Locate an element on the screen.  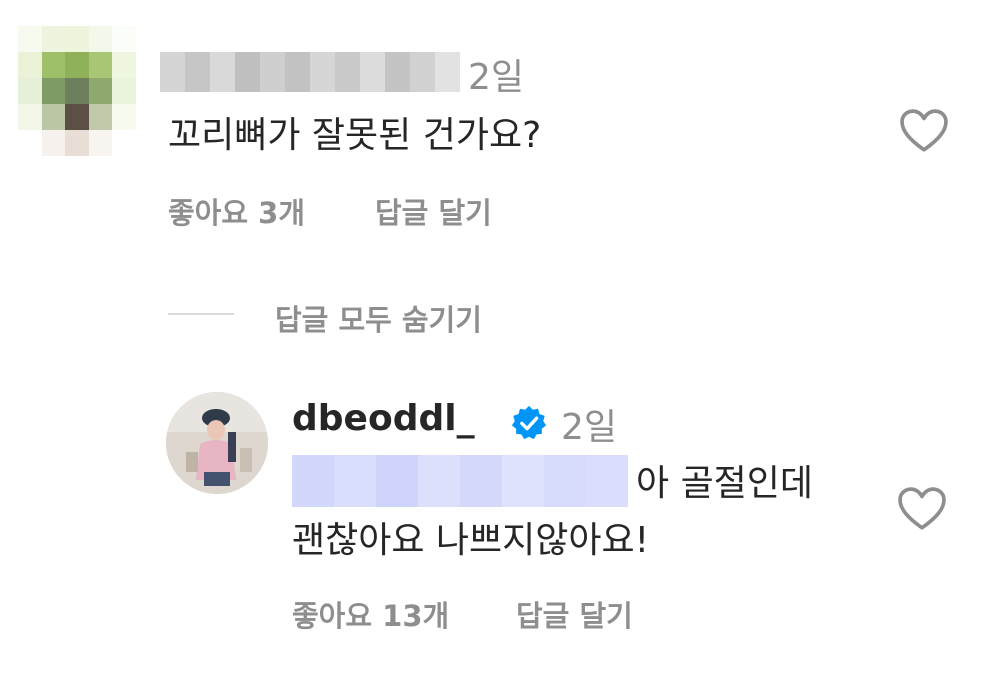
profile-photo is located at coordinates (217, 443).